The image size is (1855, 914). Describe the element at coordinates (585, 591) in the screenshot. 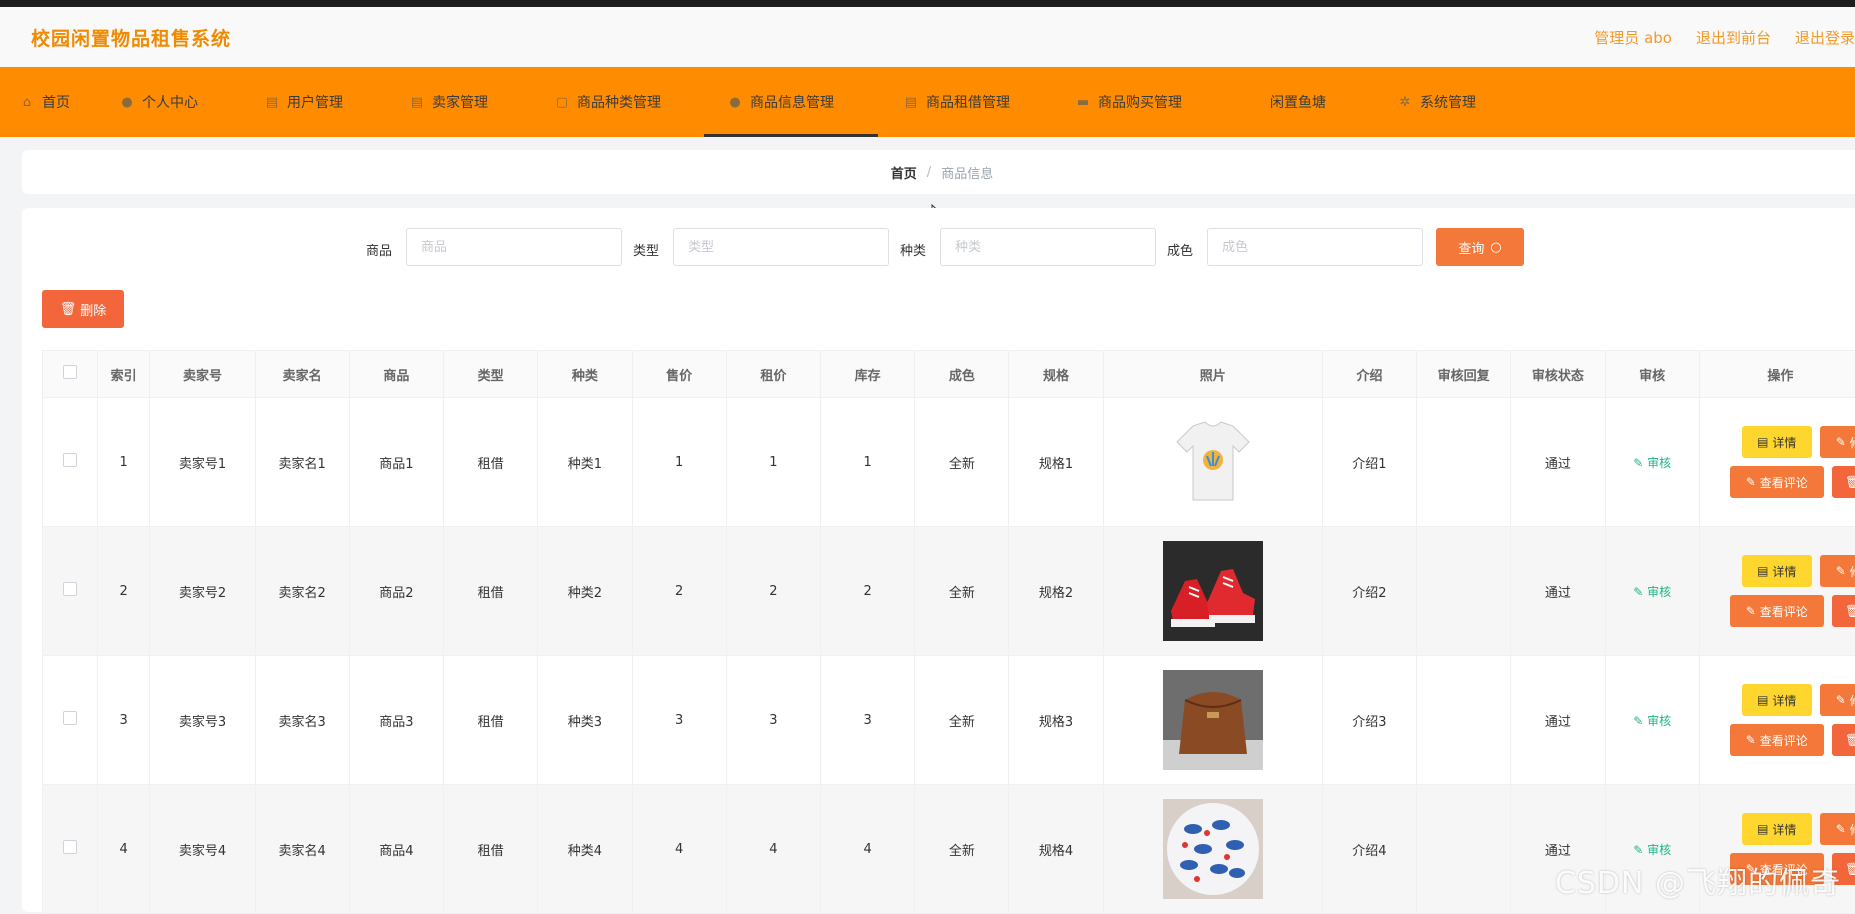

I see `cell-category: 种类2` at that location.